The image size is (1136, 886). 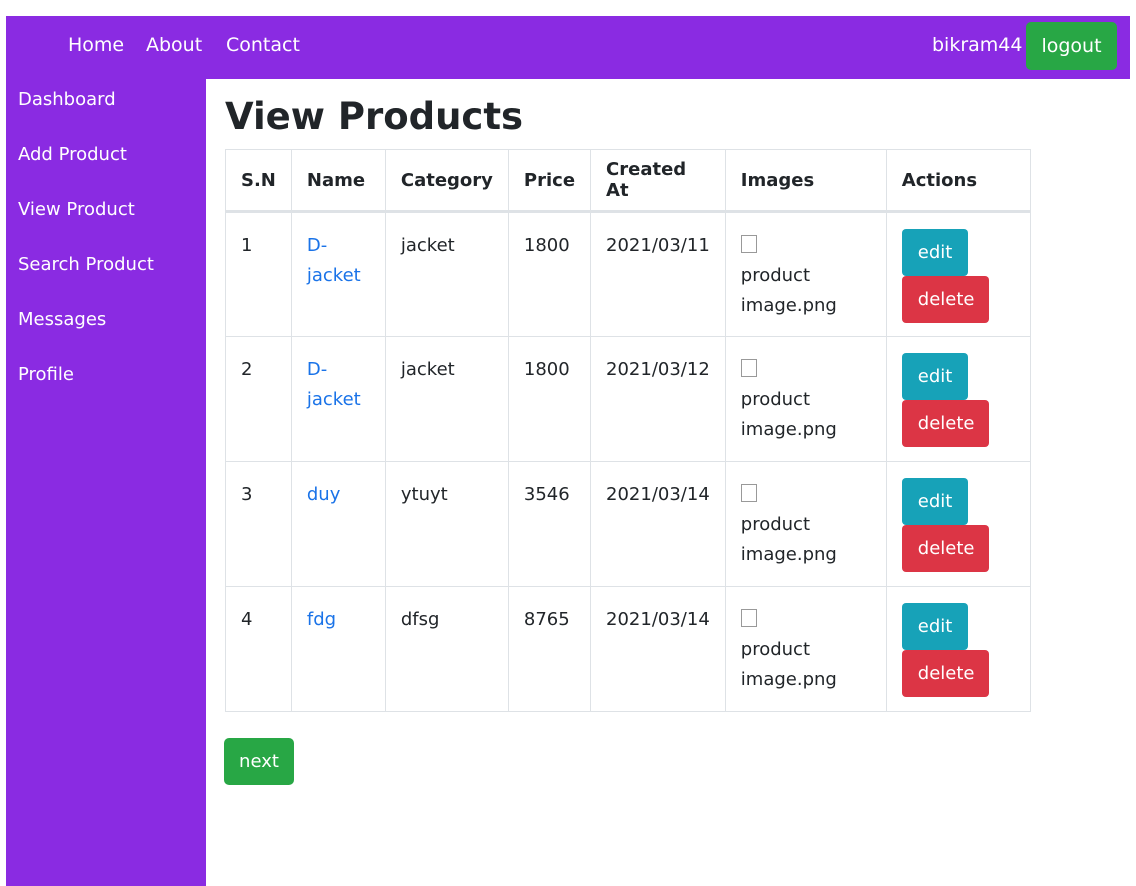 What do you see at coordinates (259, 761) in the screenshot?
I see `next-page-button: next` at bounding box center [259, 761].